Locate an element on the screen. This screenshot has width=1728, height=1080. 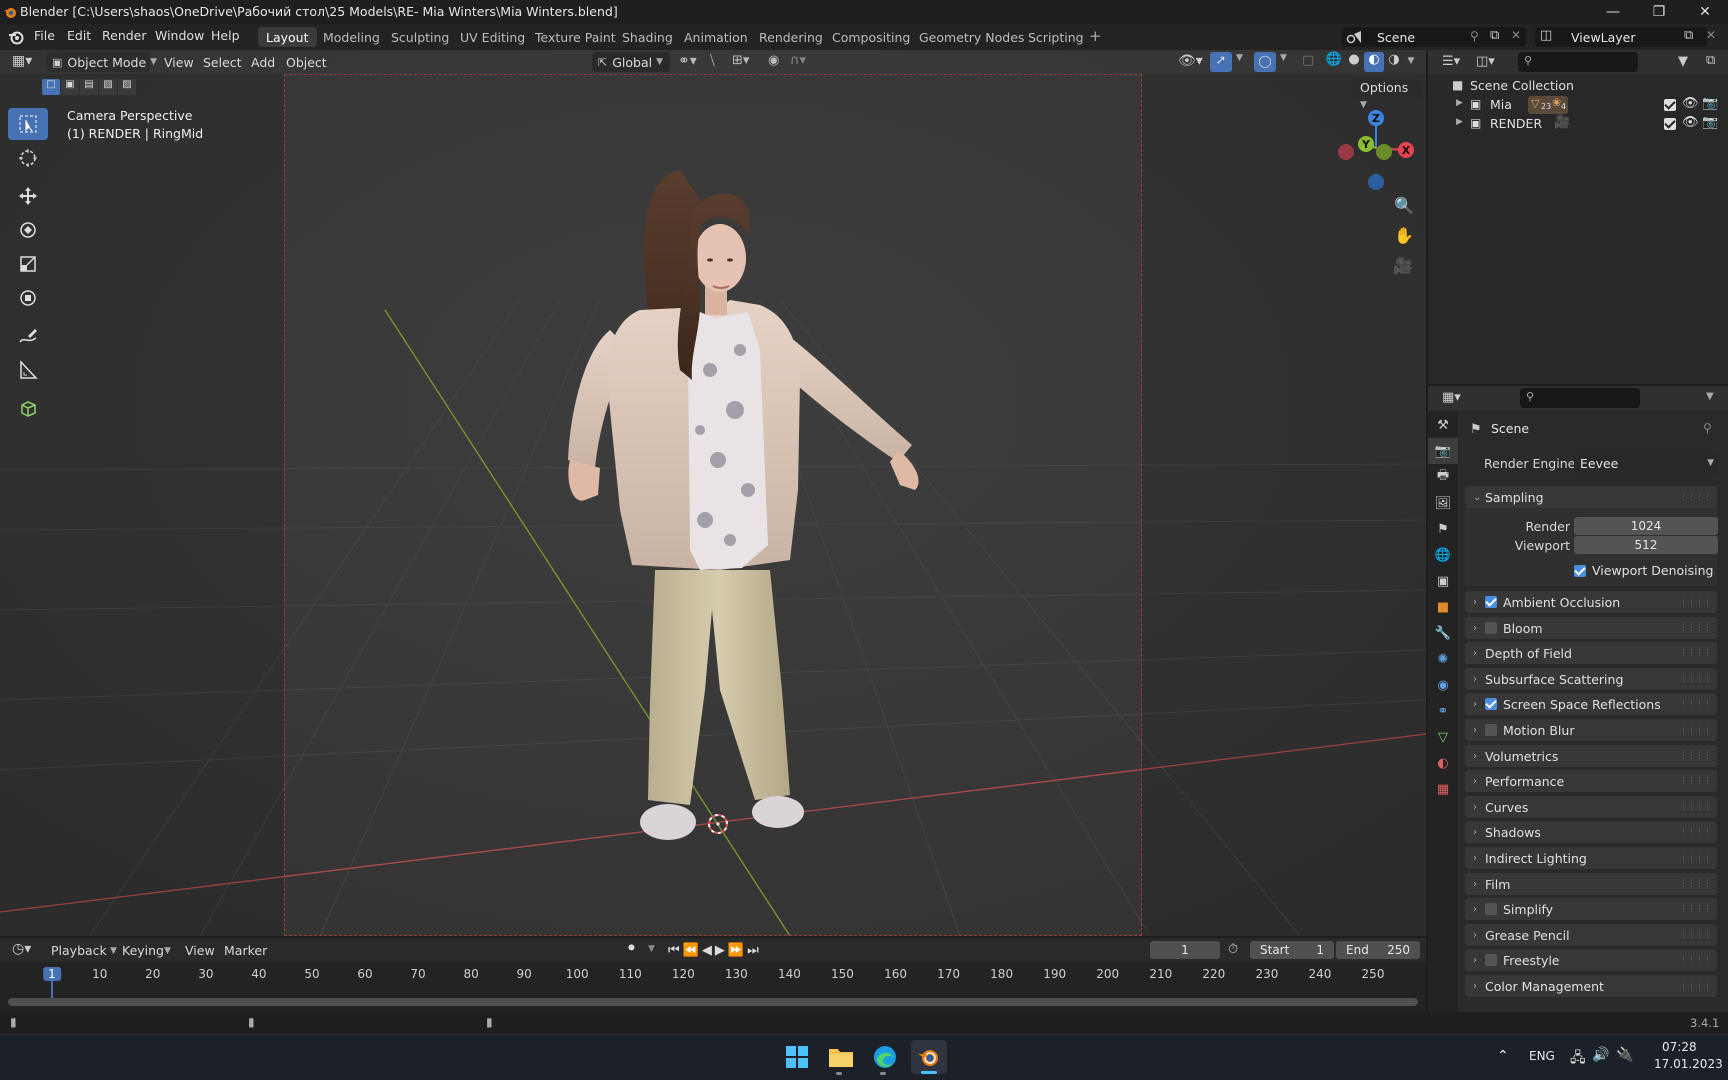
preview-range-icon: ⏱ is located at coordinates (1233, 949).